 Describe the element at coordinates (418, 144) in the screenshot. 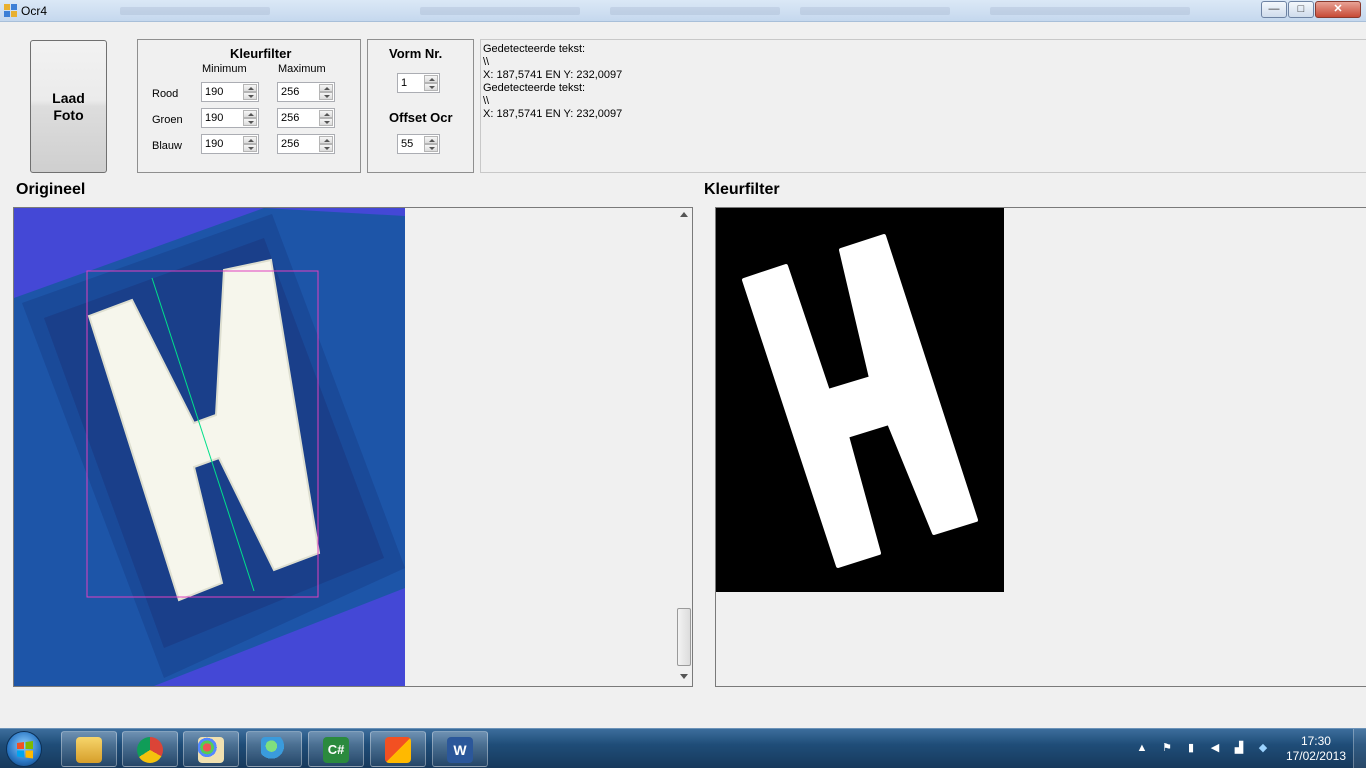

I see `offset-ocr-stepper: 55` at that location.